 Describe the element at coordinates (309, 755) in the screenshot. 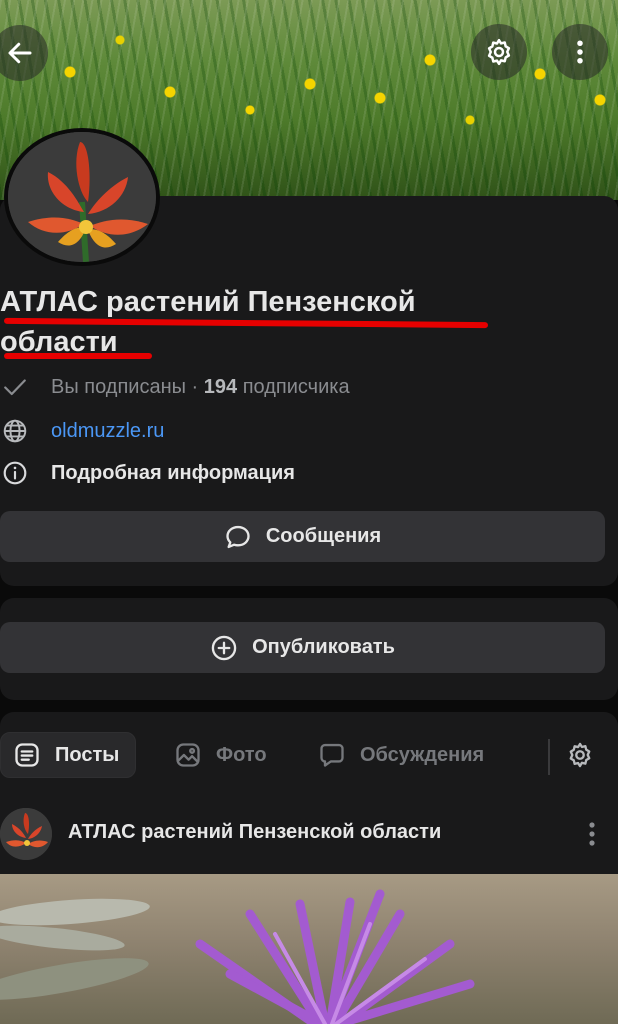

I see `content-tabs: Посты Фото Обсуждения` at that location.